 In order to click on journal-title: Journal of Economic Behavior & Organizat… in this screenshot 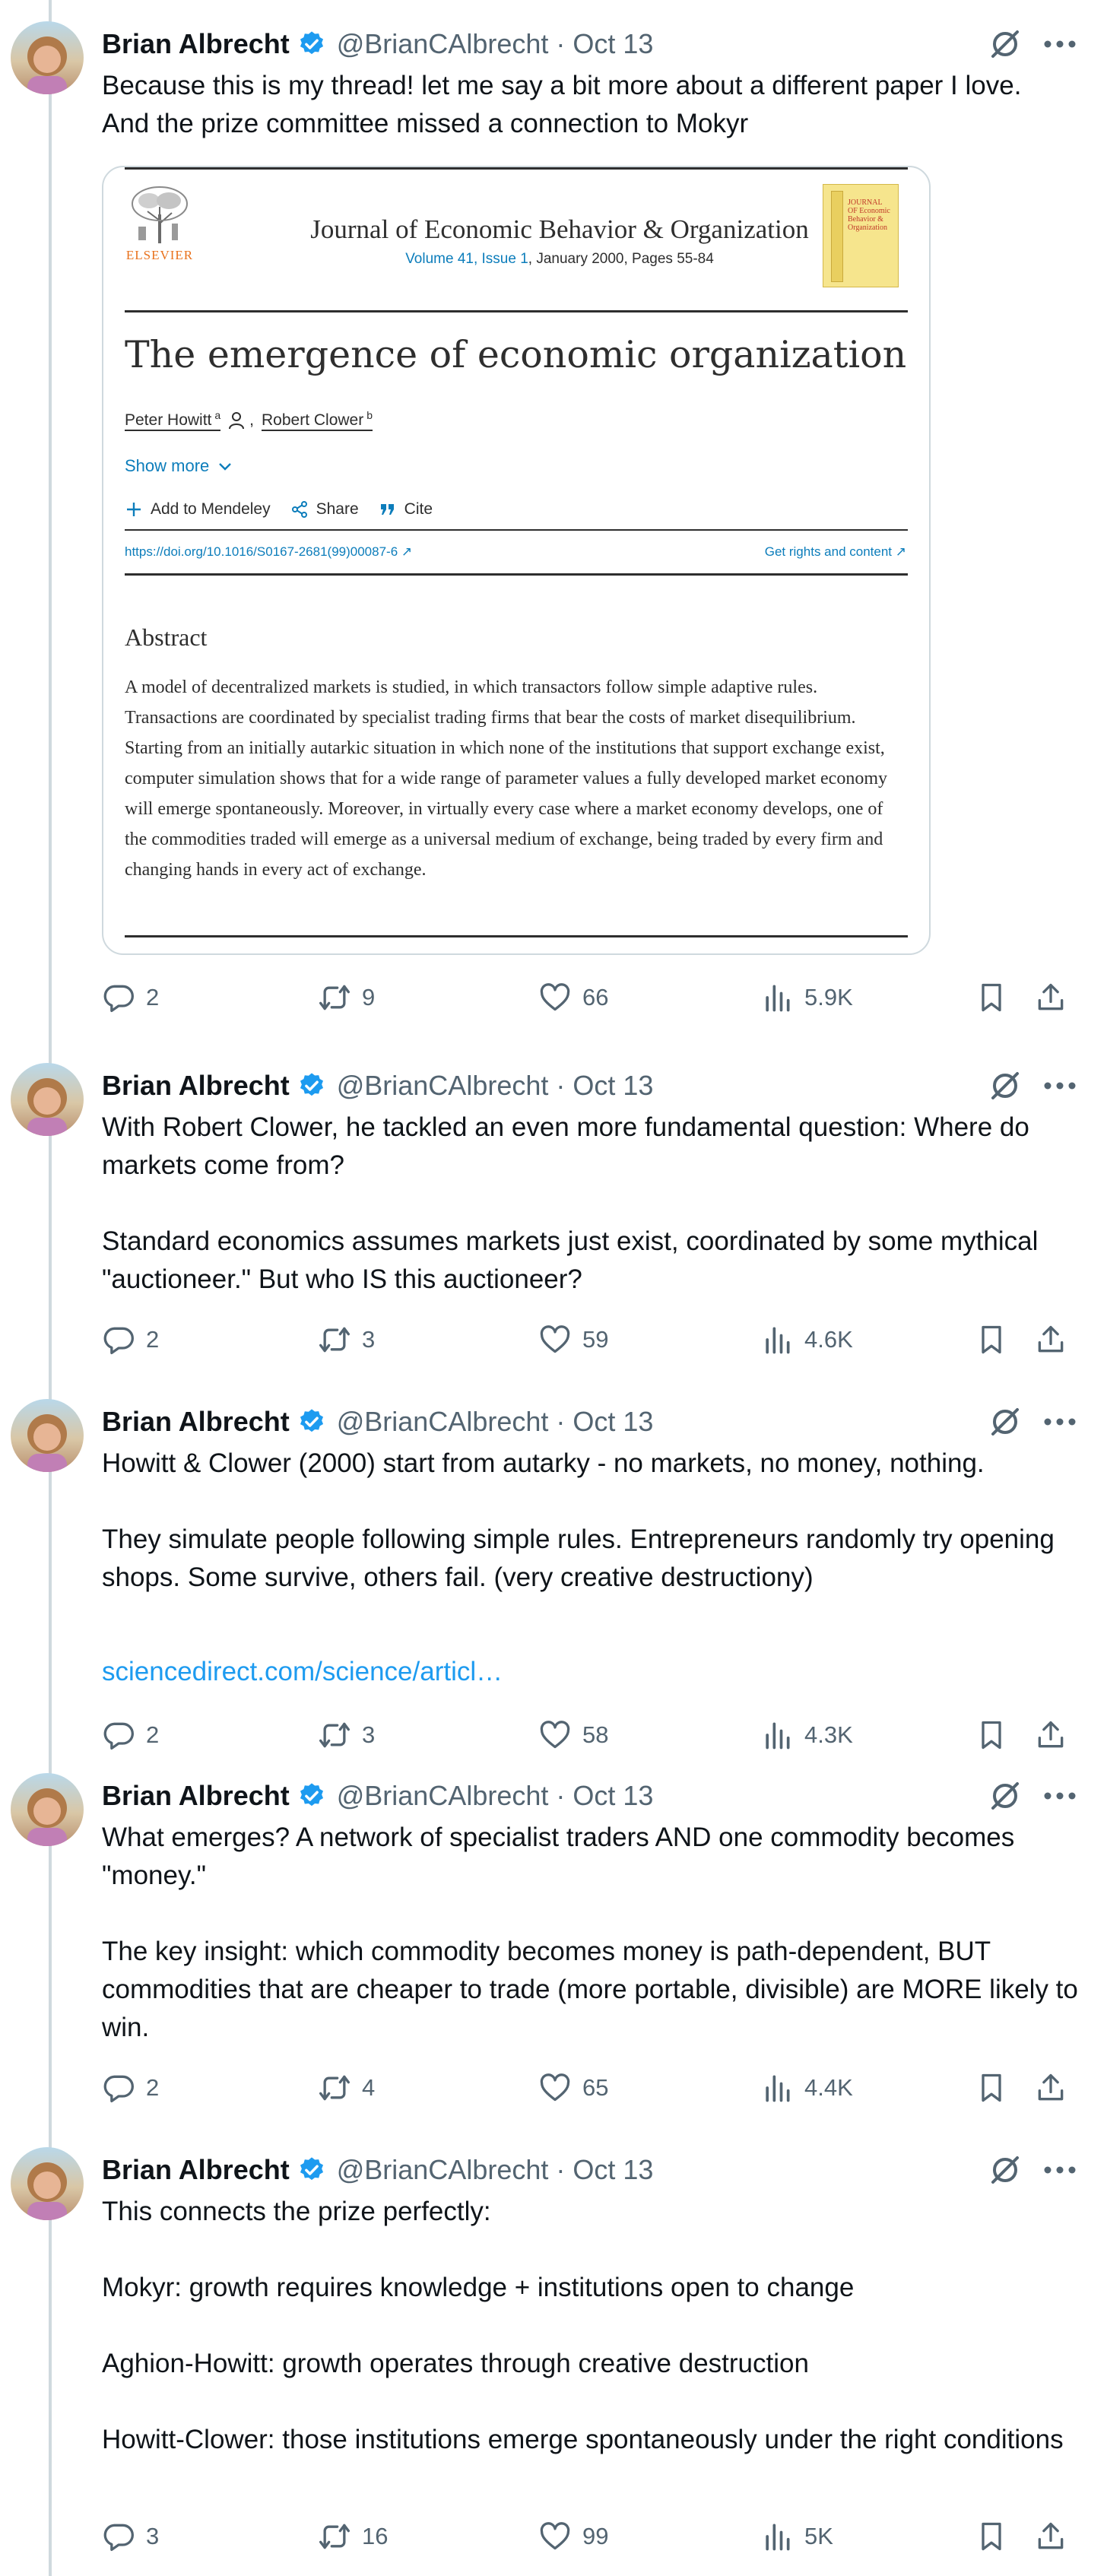, I will do `click(559, 229)`.